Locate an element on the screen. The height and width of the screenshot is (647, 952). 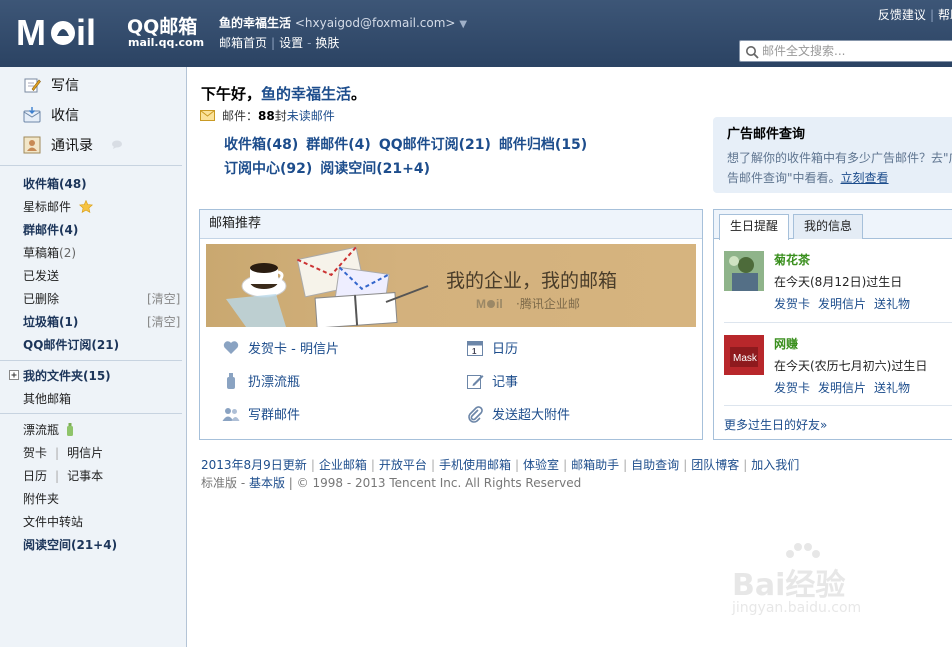
account-dropdown-icon: ▼ is located at coordinates (463, 24).